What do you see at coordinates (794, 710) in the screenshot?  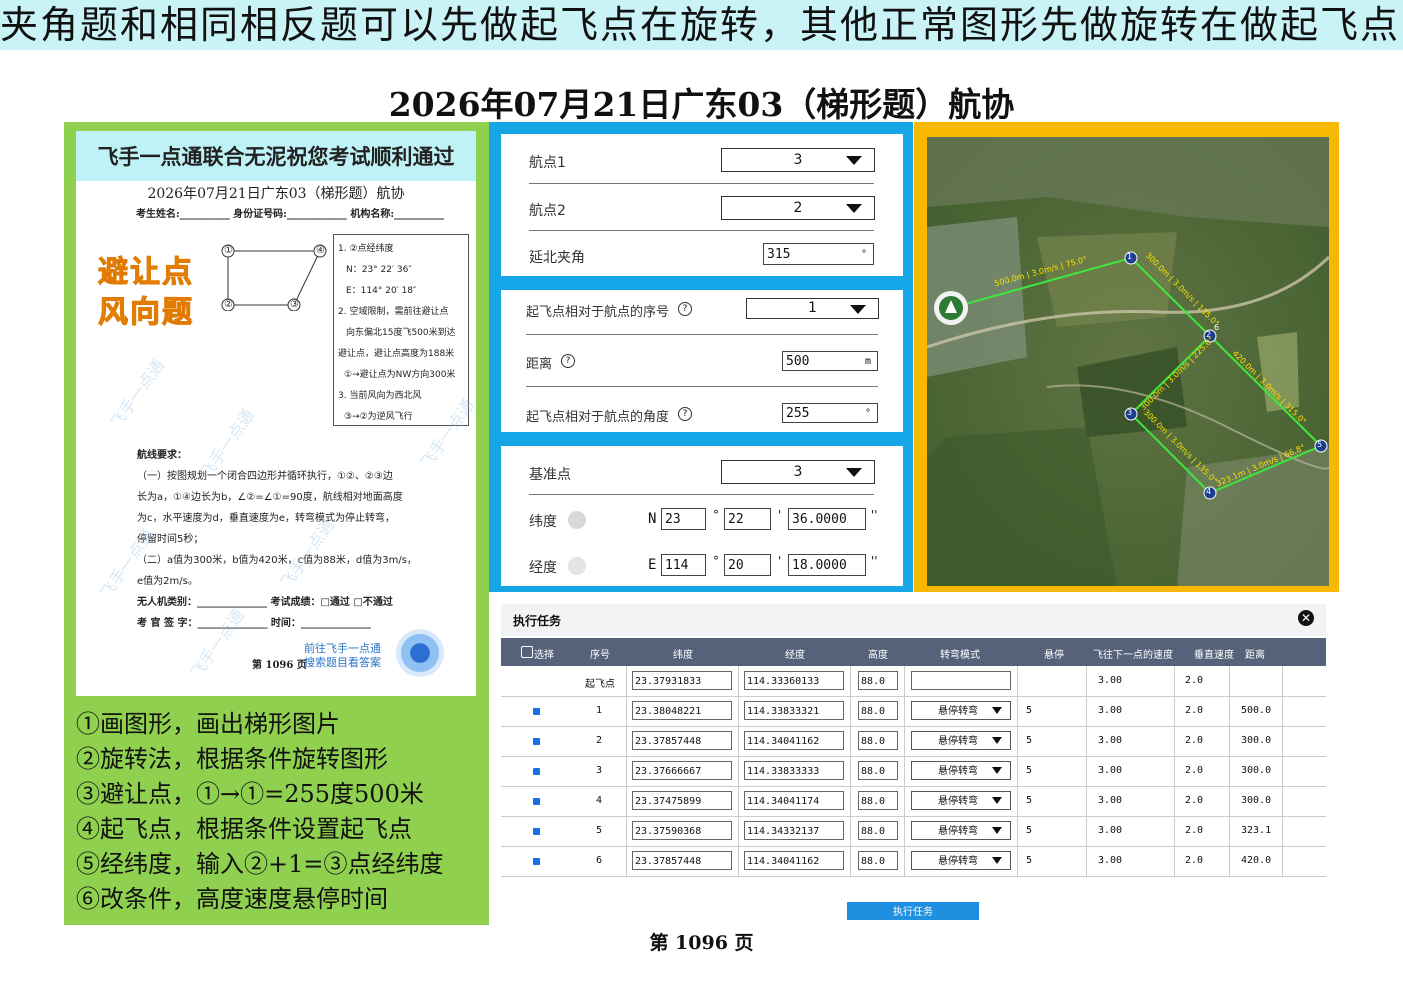 I see `longitude-input: 114.33833321` at bounding box center [794, 710].